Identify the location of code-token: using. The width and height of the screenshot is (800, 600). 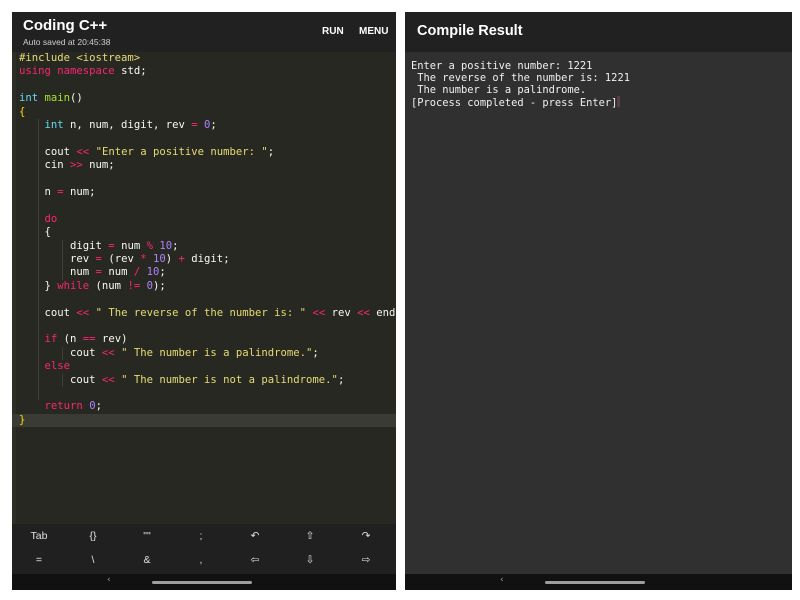
(35, 71).